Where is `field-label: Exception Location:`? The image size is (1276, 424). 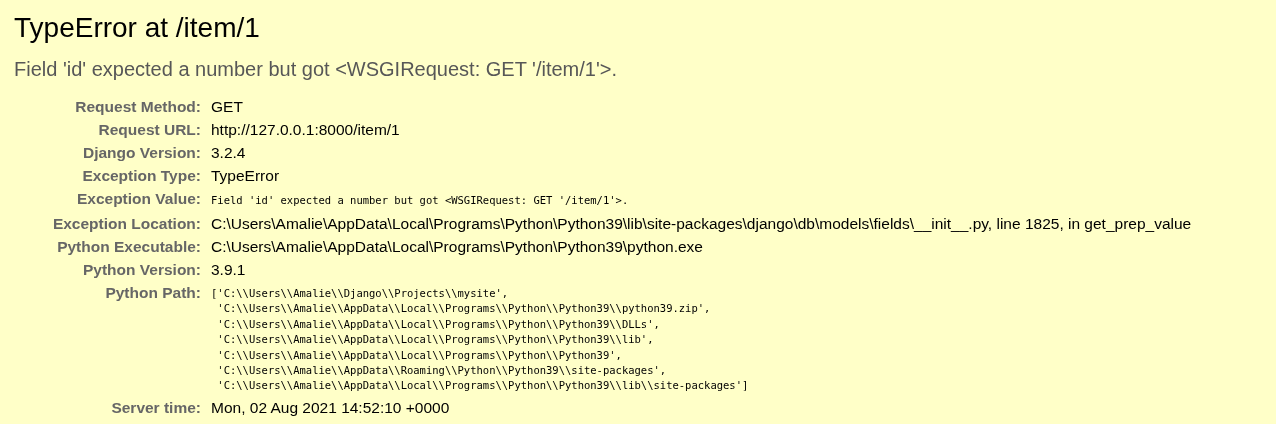 field-label: Exception Location: is located at coordinates (112, 223).